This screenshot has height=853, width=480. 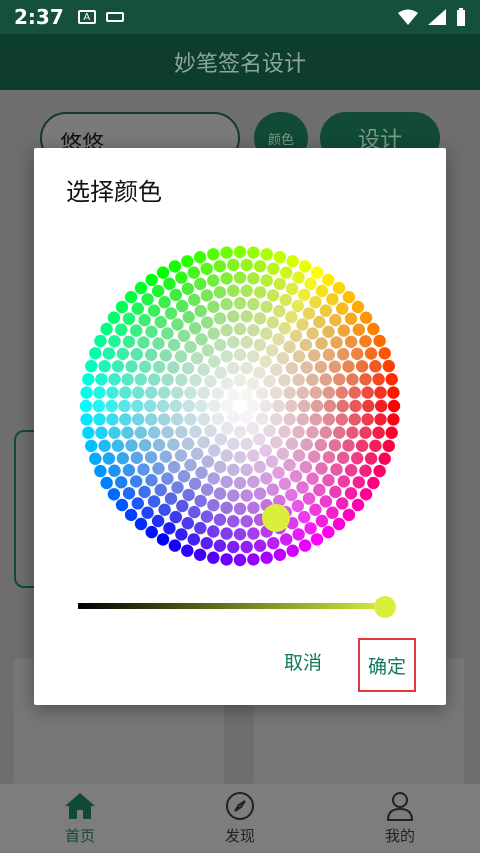 I want to click on nav-item-discover: 发现, so click(x=240, y=818).